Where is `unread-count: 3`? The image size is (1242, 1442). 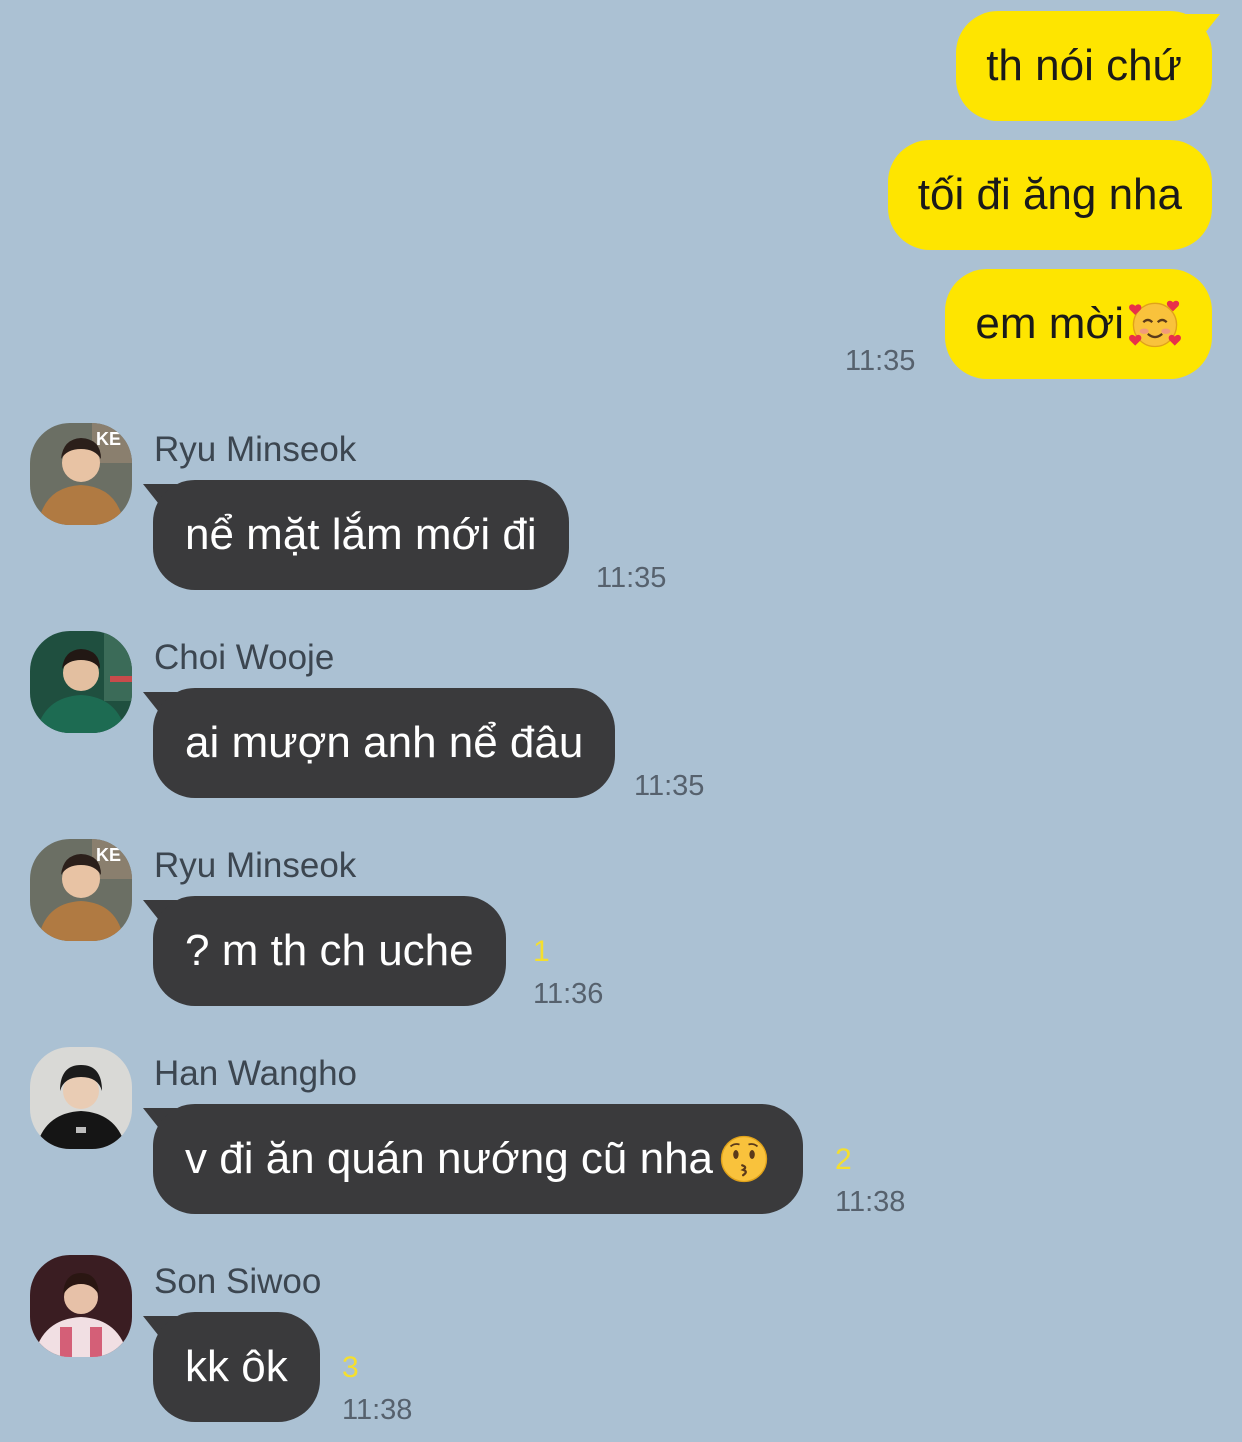
unread-count: 3 is located at coordinates (350, 1367).